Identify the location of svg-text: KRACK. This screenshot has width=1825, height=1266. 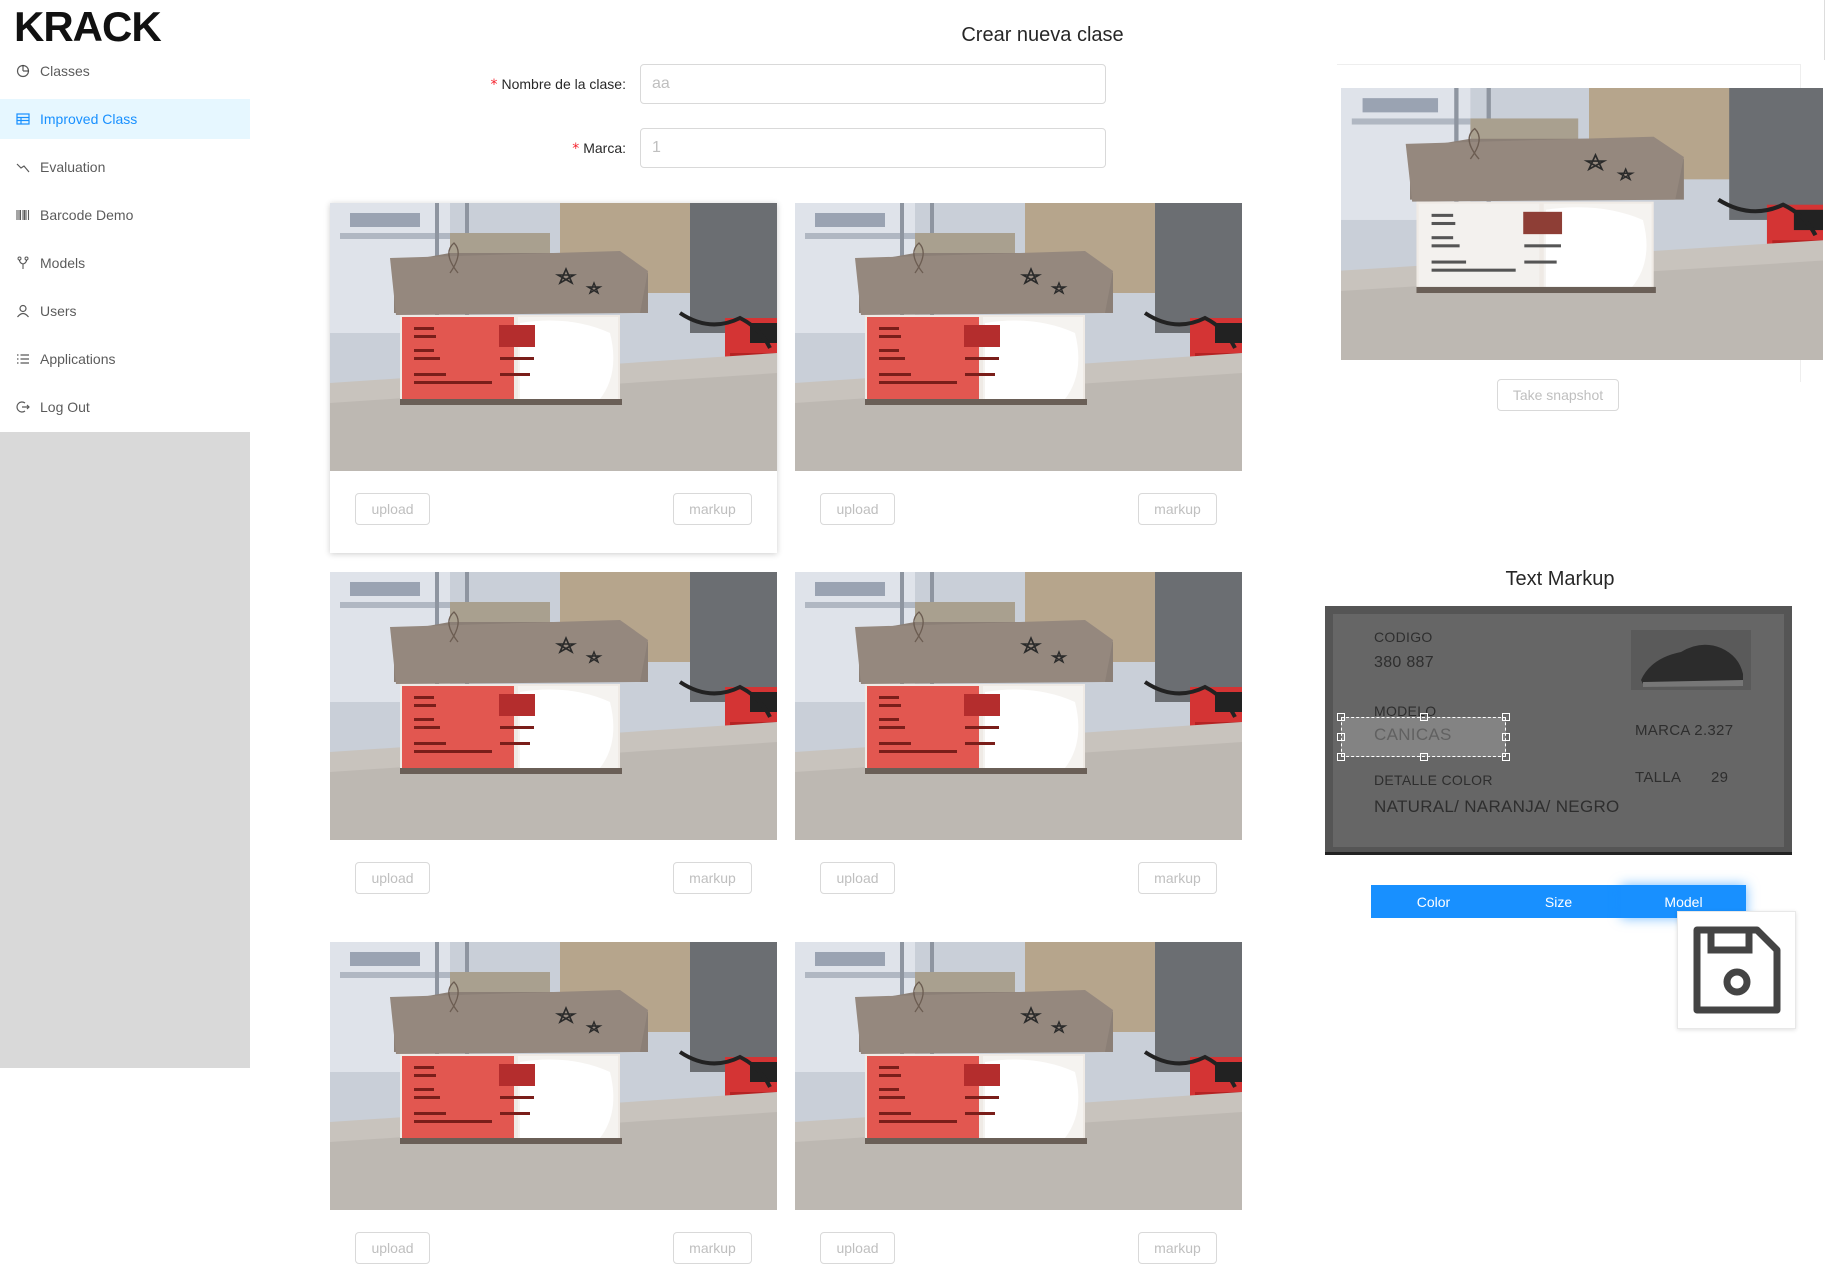
(87, 26).